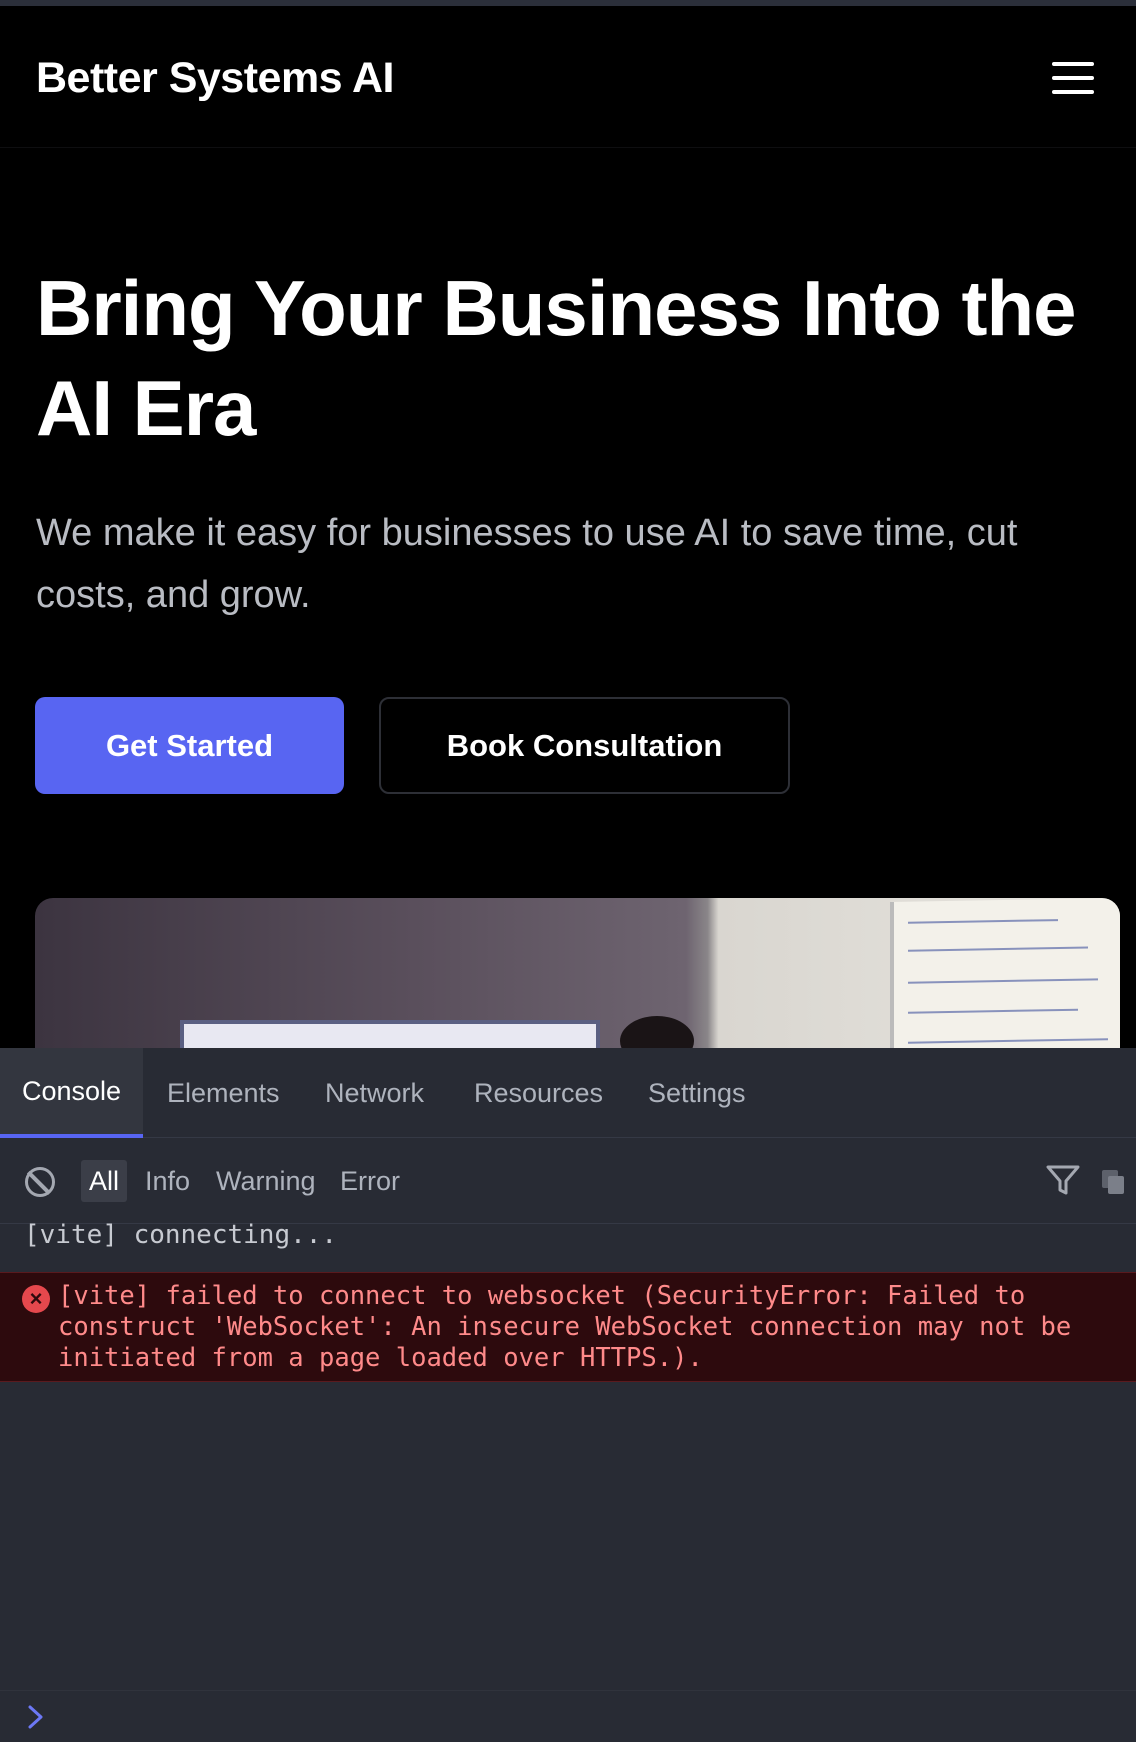 The width and height of the screenshot is (1136, 1742). I want to click on chevron-right-icon, so click(35, 1717).